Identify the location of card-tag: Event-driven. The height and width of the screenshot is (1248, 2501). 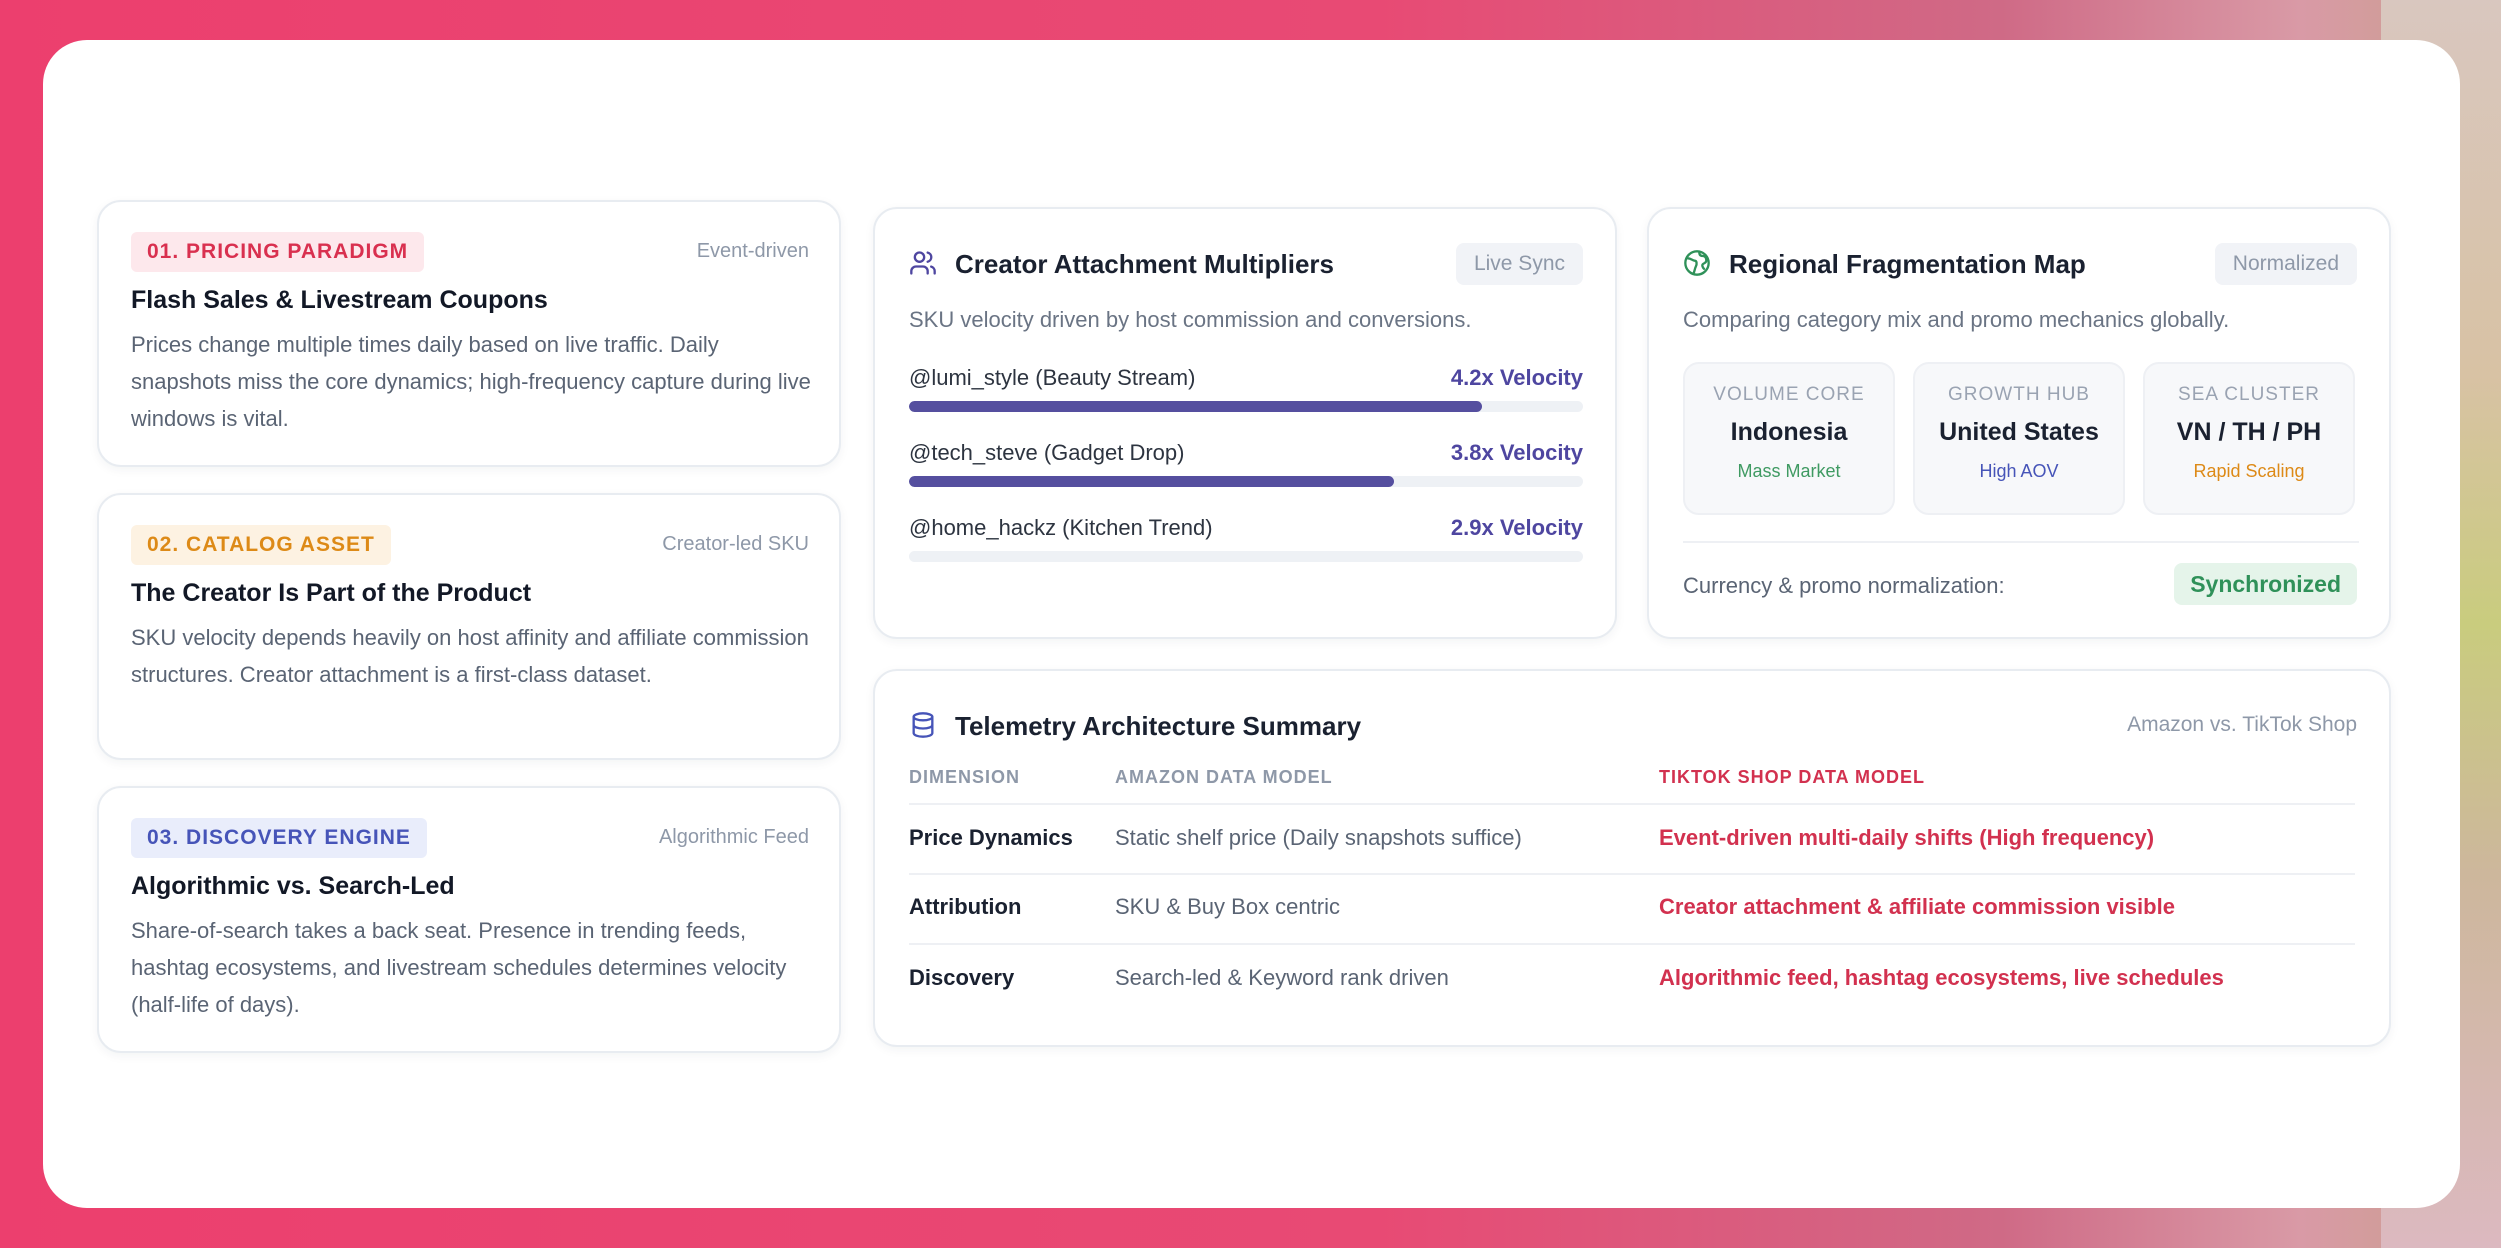
(752, 251).